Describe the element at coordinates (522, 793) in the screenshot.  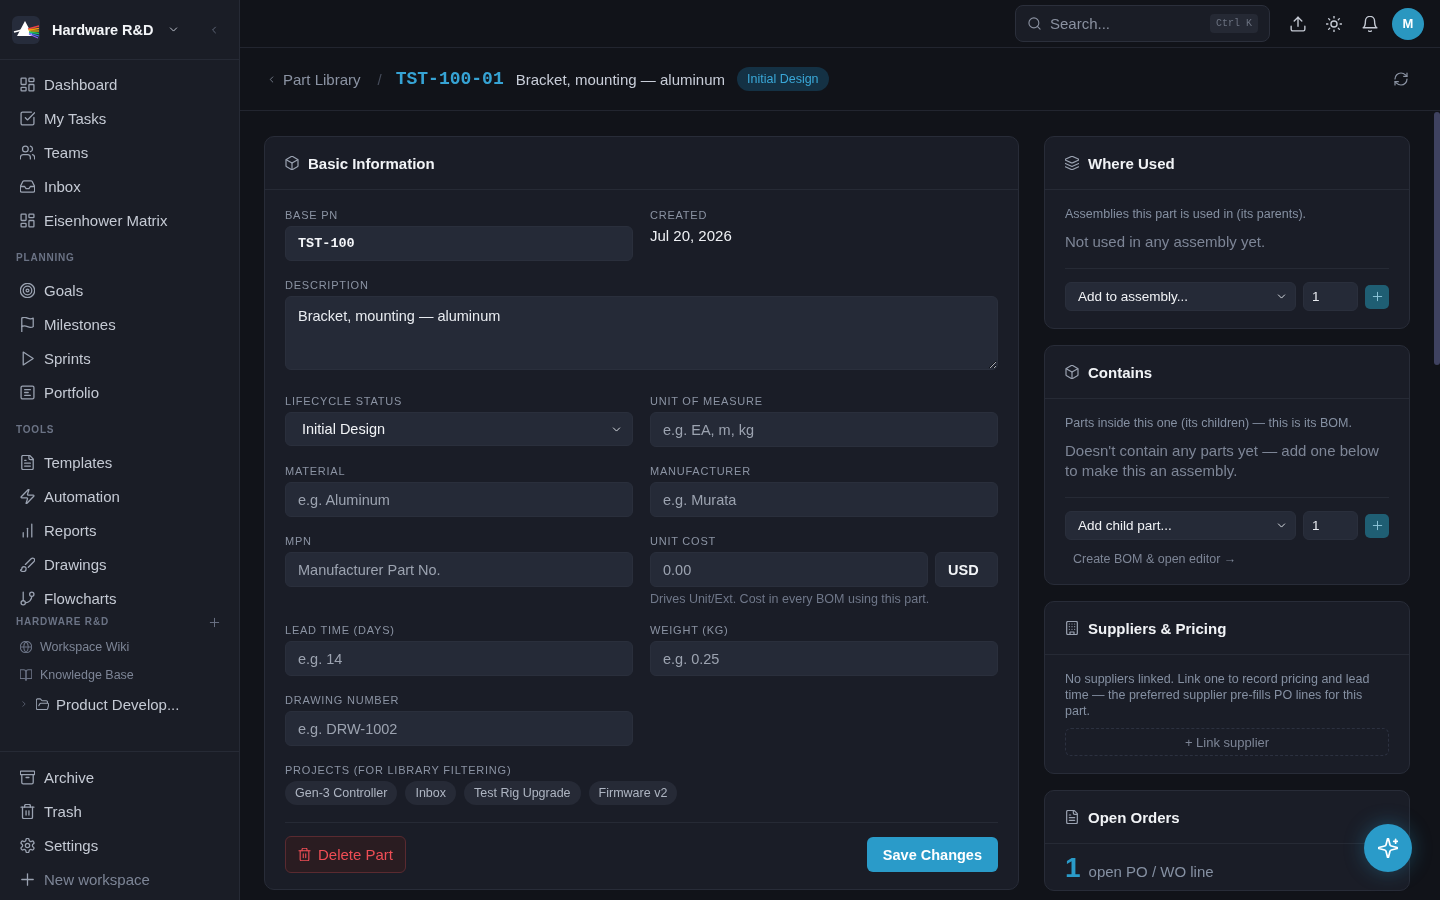
I see `project-tag: Test Rig Upgrade` at that location.